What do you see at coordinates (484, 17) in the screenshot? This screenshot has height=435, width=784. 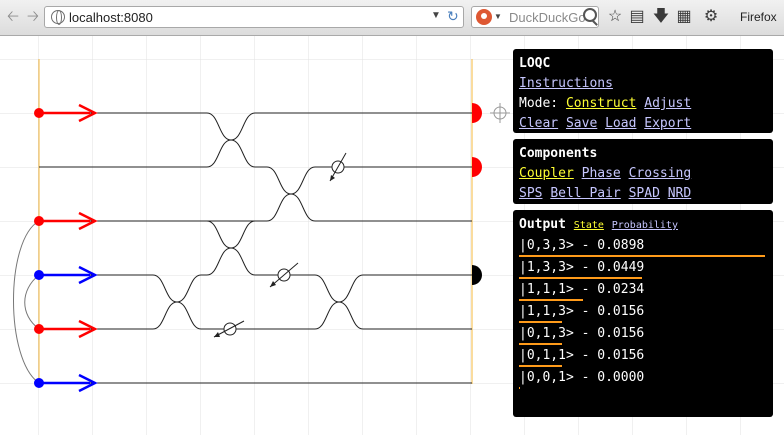 I see `duckduckgo-icon` at bounding box center [484, 17].